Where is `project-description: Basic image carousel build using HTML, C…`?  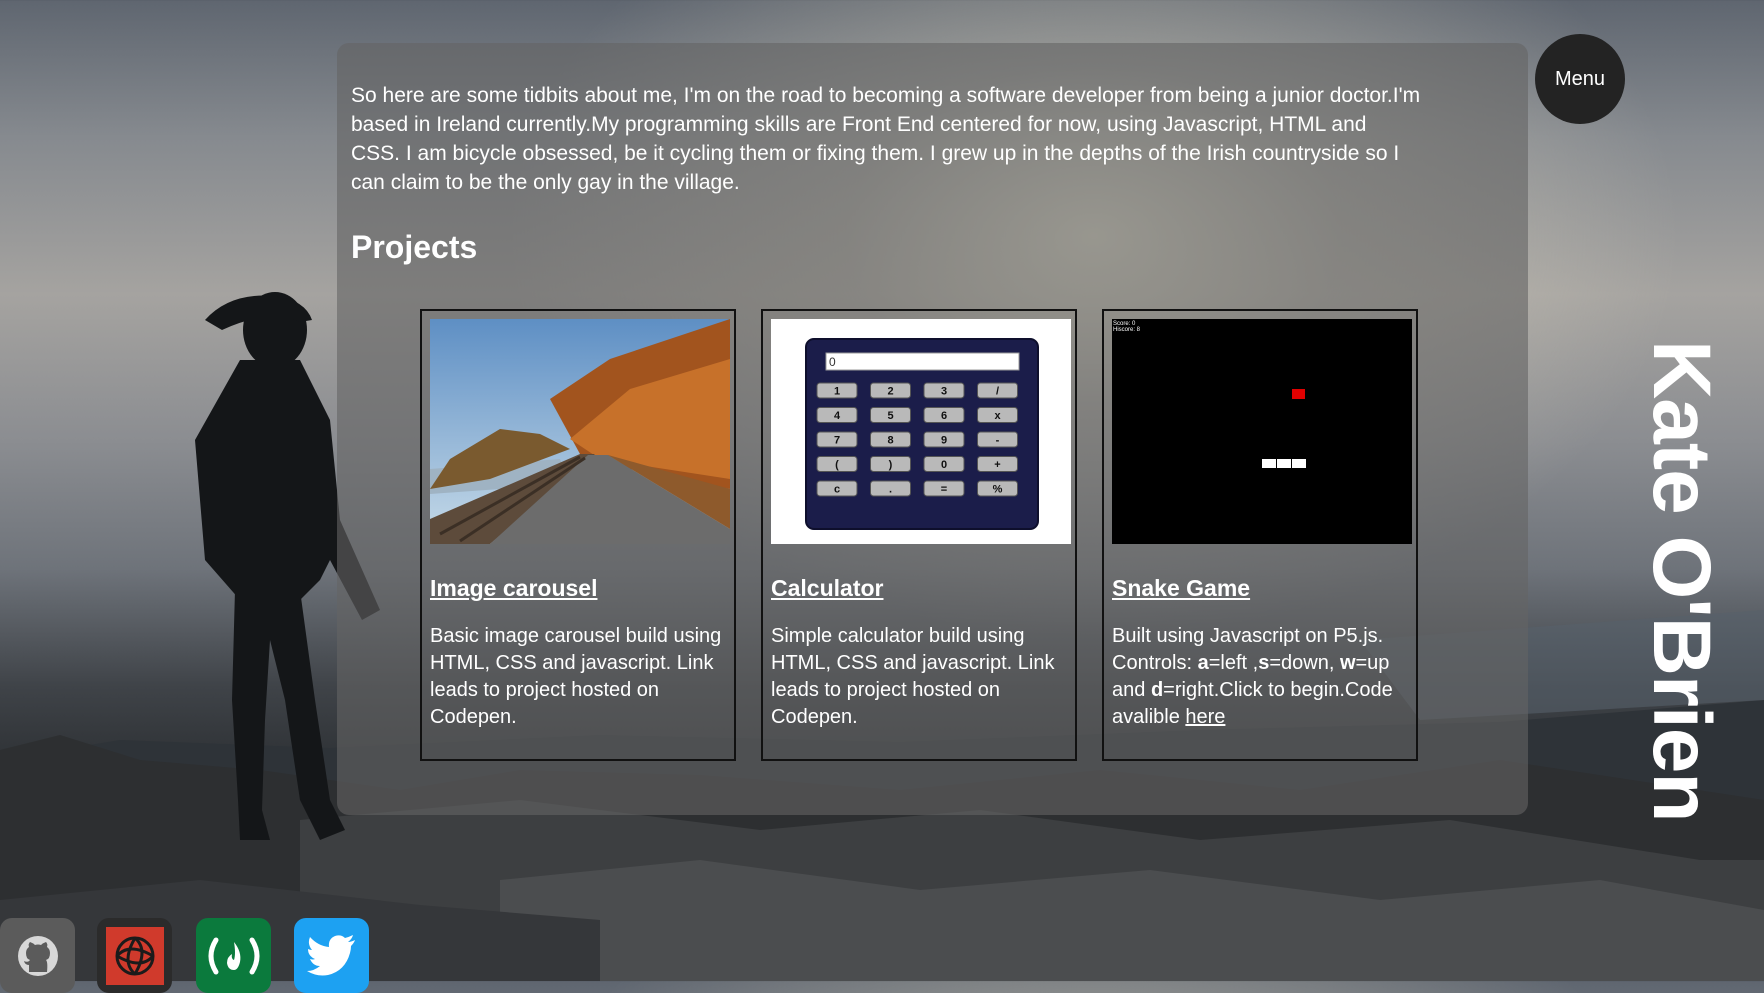
project-description: Basic image carousel build using HTML, C… is located at coordinates (576, 676).